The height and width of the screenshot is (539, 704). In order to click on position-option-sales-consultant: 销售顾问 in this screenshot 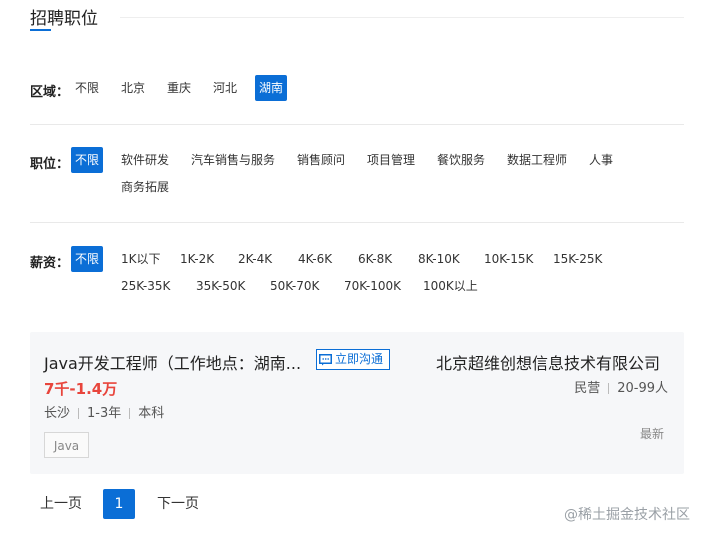, I will do `click(321, 160)`.